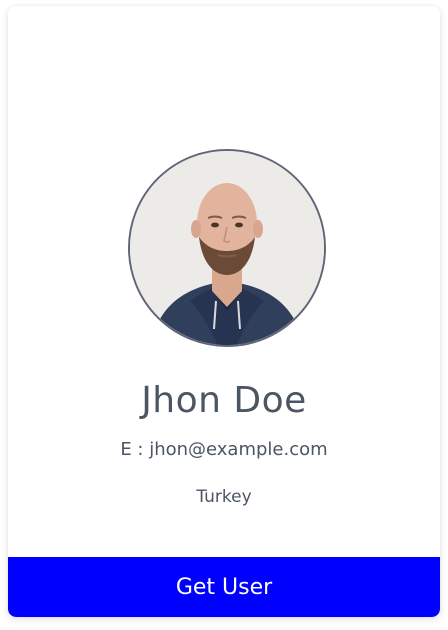 This screenshot has height=630, width=448. What do you see at coordinates (224, 497) in the screenshot?
I see `user-country: Turkey` at bounding box center [224, 497].